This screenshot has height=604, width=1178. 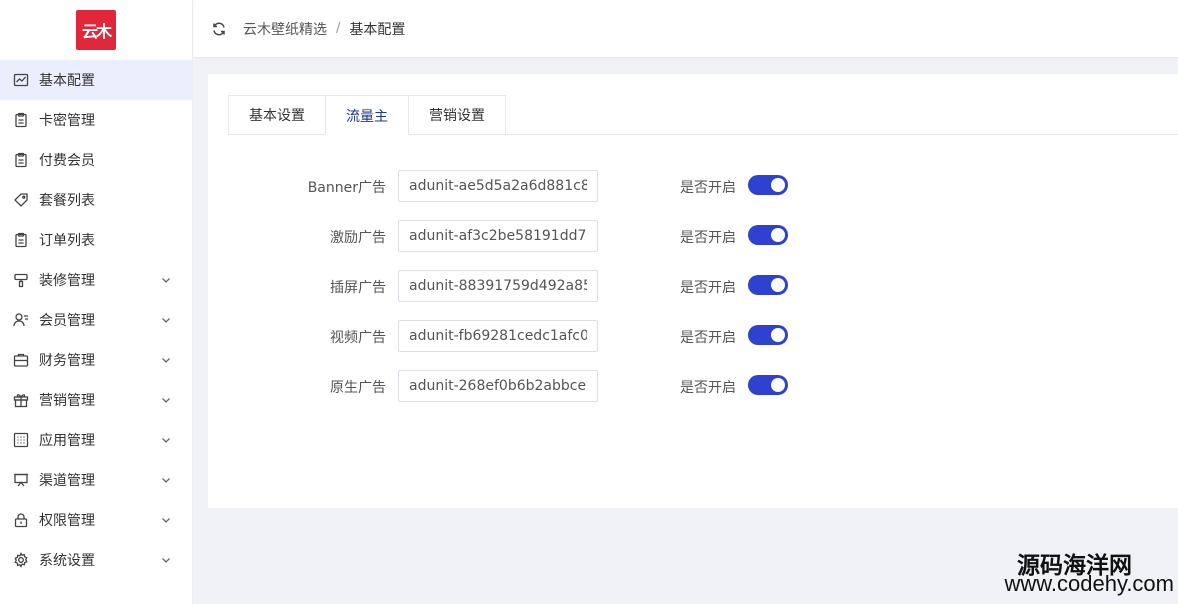 What do you see at coordinates (67, 481) in the screenshot?
I see `sidebar-item-label: 渠道管理` at bounding box center [67, 481].